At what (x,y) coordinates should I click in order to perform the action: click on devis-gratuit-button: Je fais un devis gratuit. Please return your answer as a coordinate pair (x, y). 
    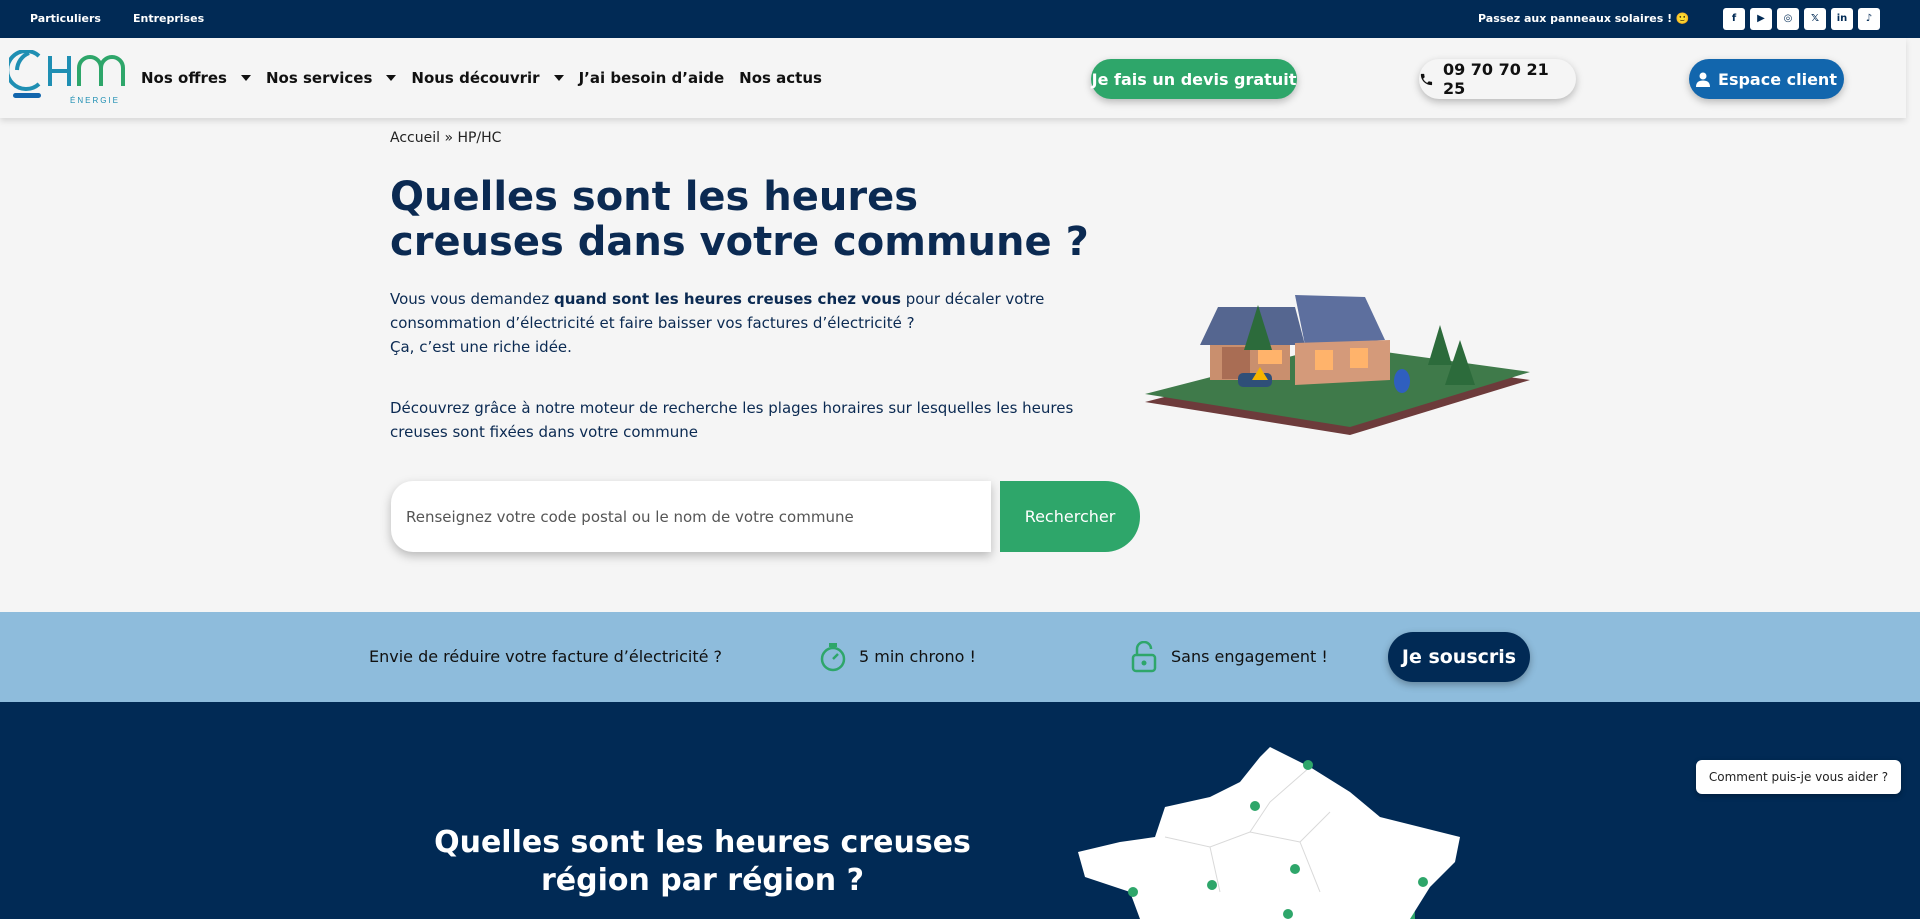
    Looking at the image, I should click on (1194, 79).